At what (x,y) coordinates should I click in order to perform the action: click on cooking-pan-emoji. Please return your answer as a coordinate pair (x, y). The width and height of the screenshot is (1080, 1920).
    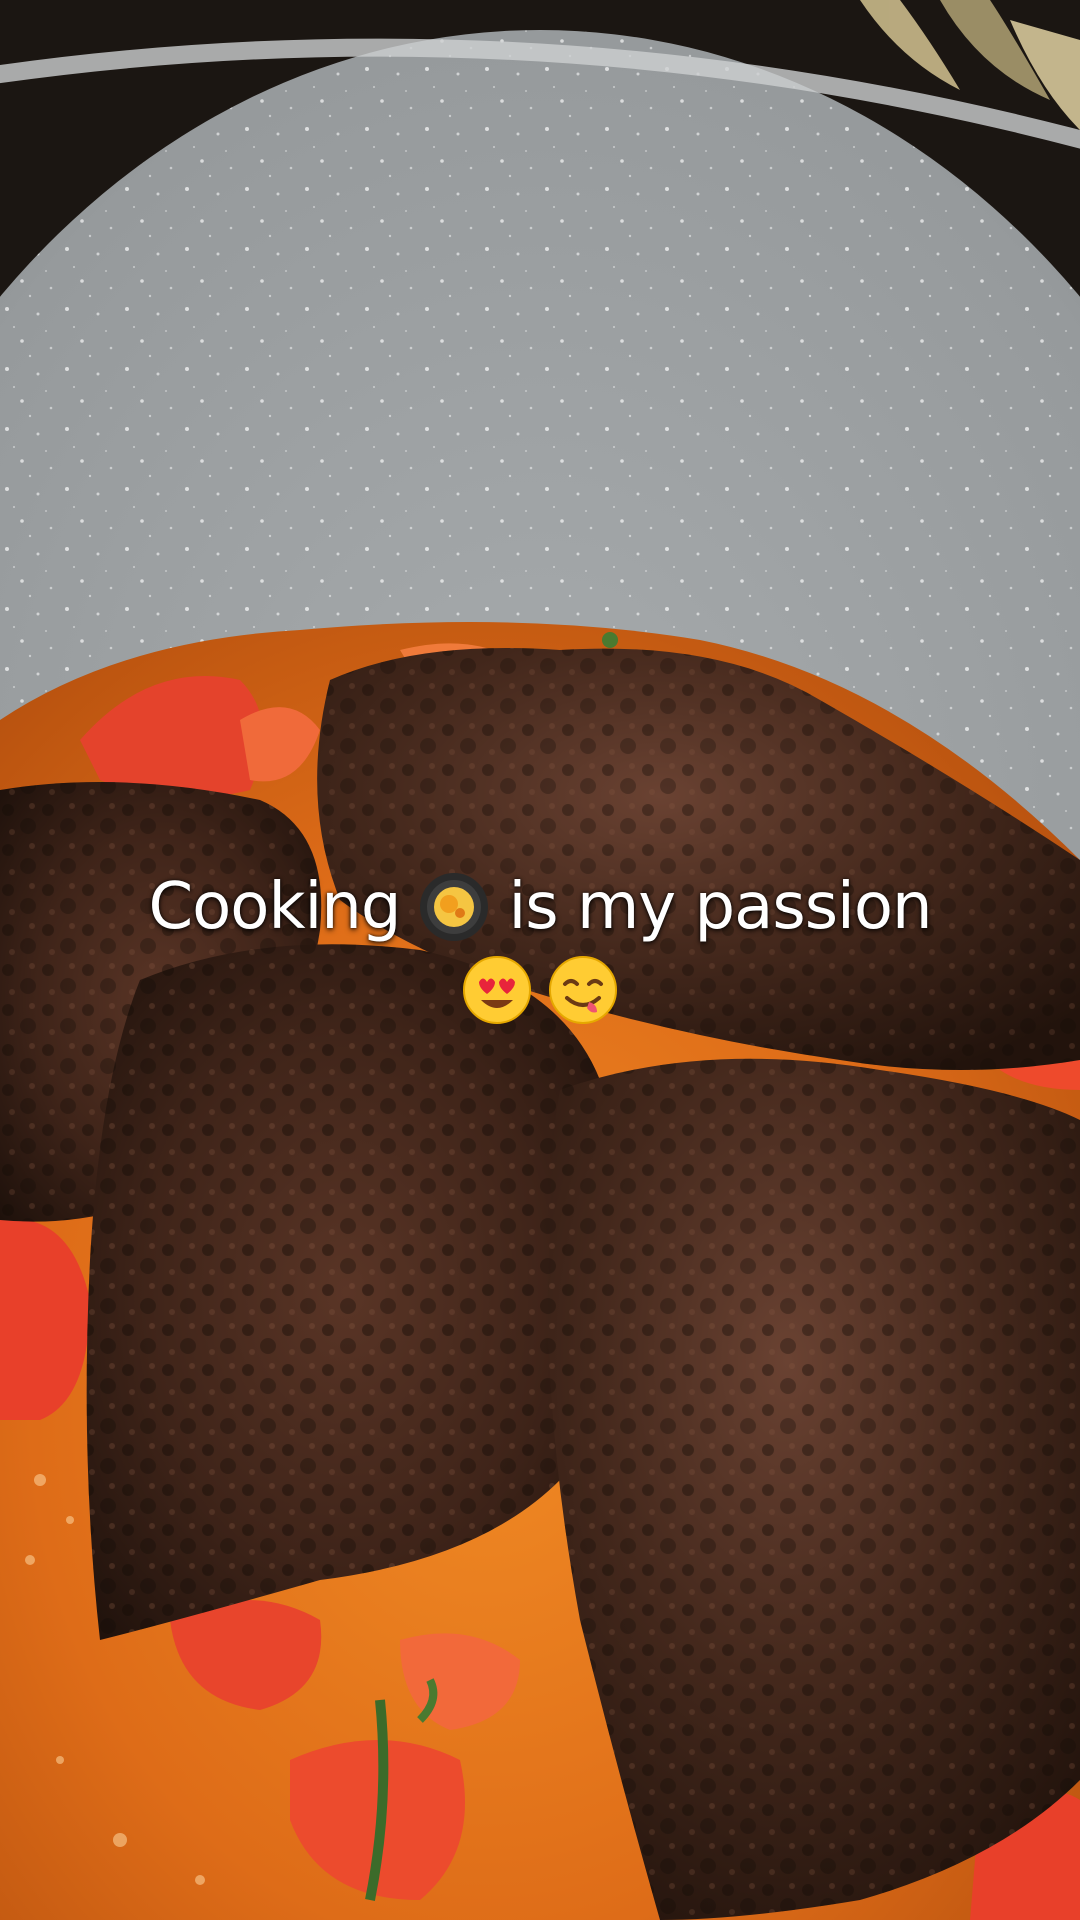
    Looking at the image, I should click on (454, 907).